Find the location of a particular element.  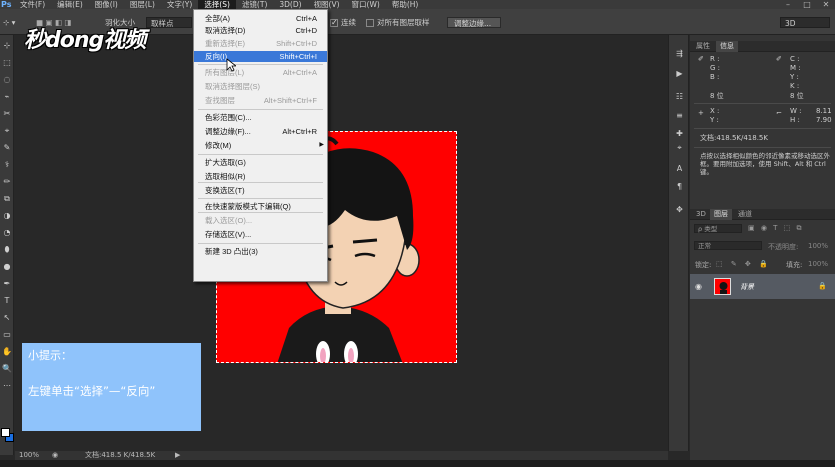

eyedropper-tool-icon: ⌖ is located at coordinates (7, 131).